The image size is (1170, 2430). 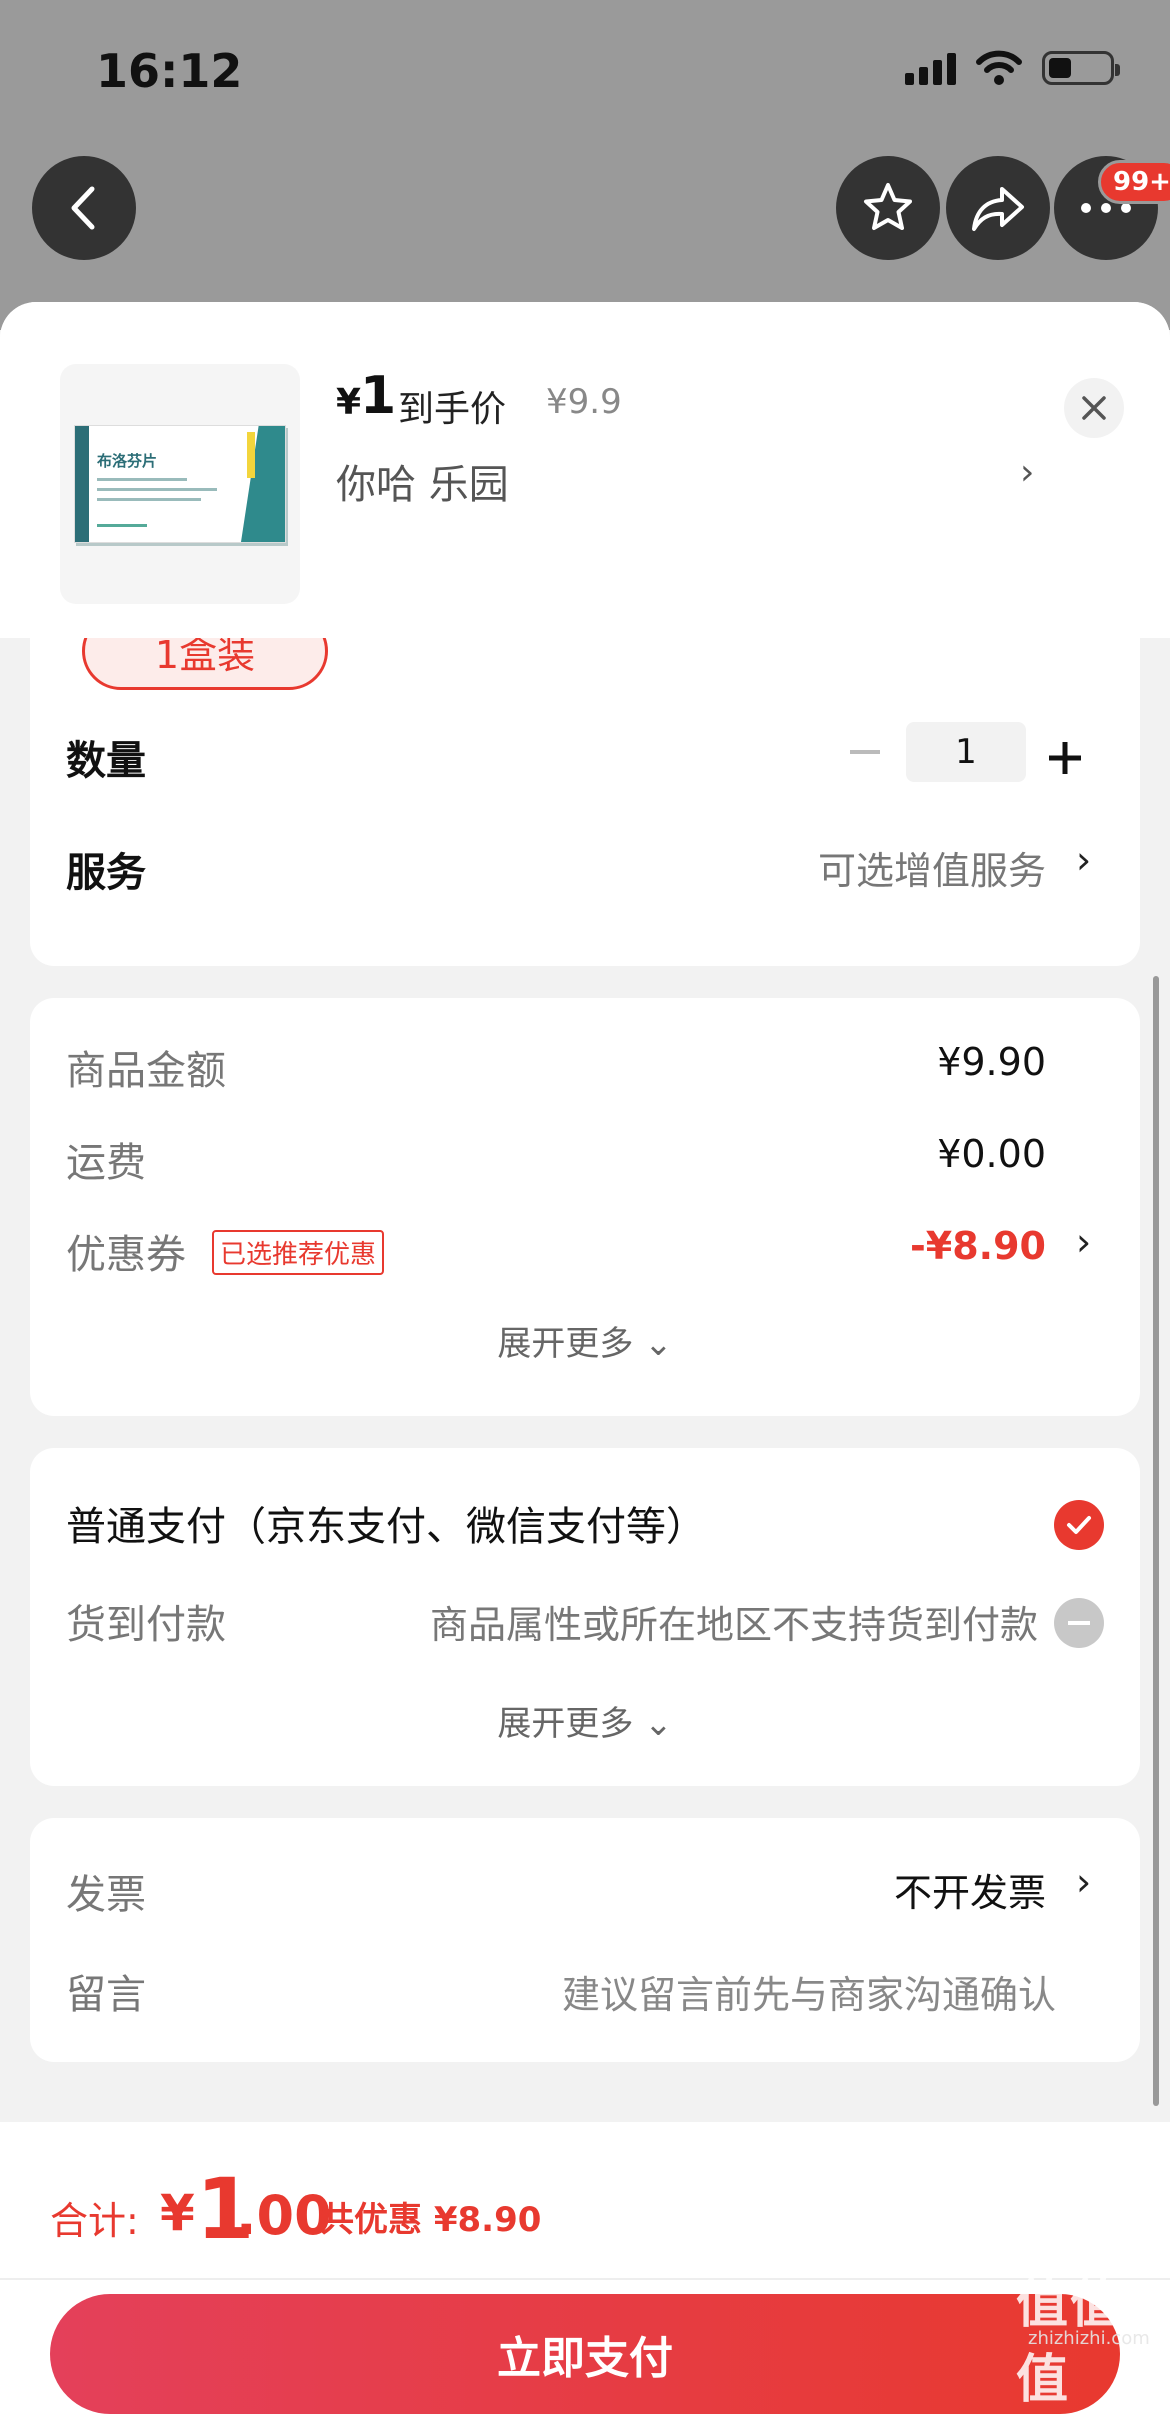 What do you see at coordinates (999, 67) in the screenshot?
I see `wifi-icon` at bounding box center [999, 67].